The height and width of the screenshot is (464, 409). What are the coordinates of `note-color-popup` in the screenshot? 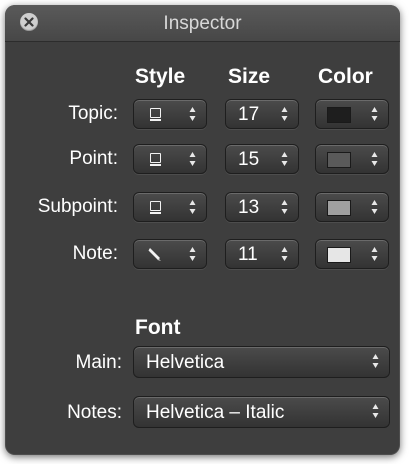 It's located at (352, 254).